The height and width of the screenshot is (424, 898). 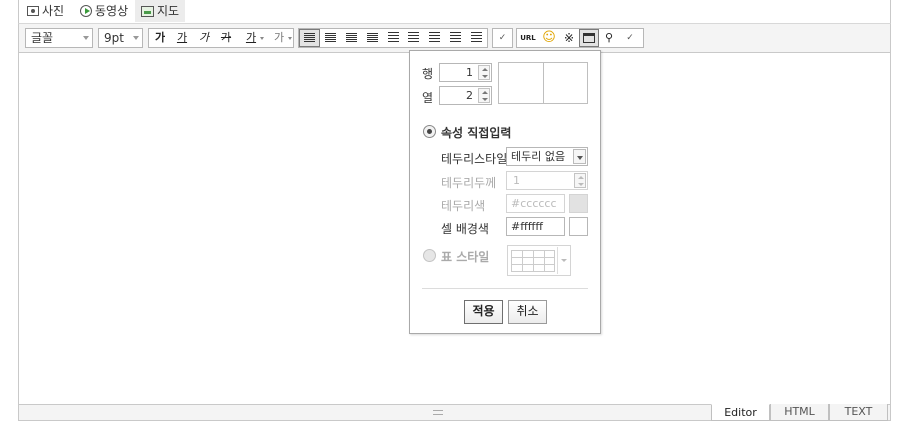 I want to click on cell-bg-label: 셀 배경색, so click(x=465, y=229).